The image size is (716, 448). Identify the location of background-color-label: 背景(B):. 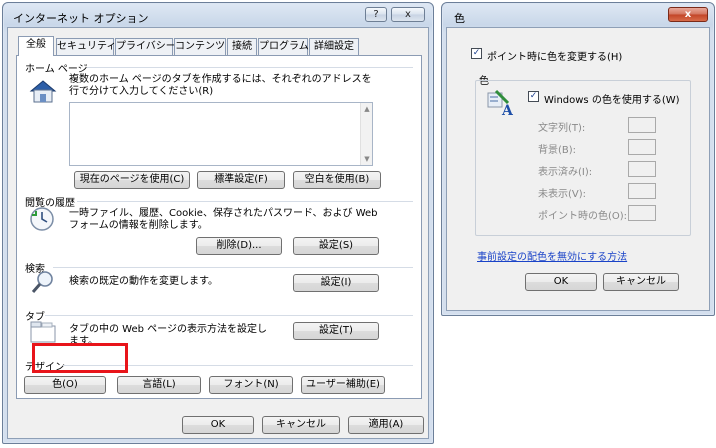
(557, 150).